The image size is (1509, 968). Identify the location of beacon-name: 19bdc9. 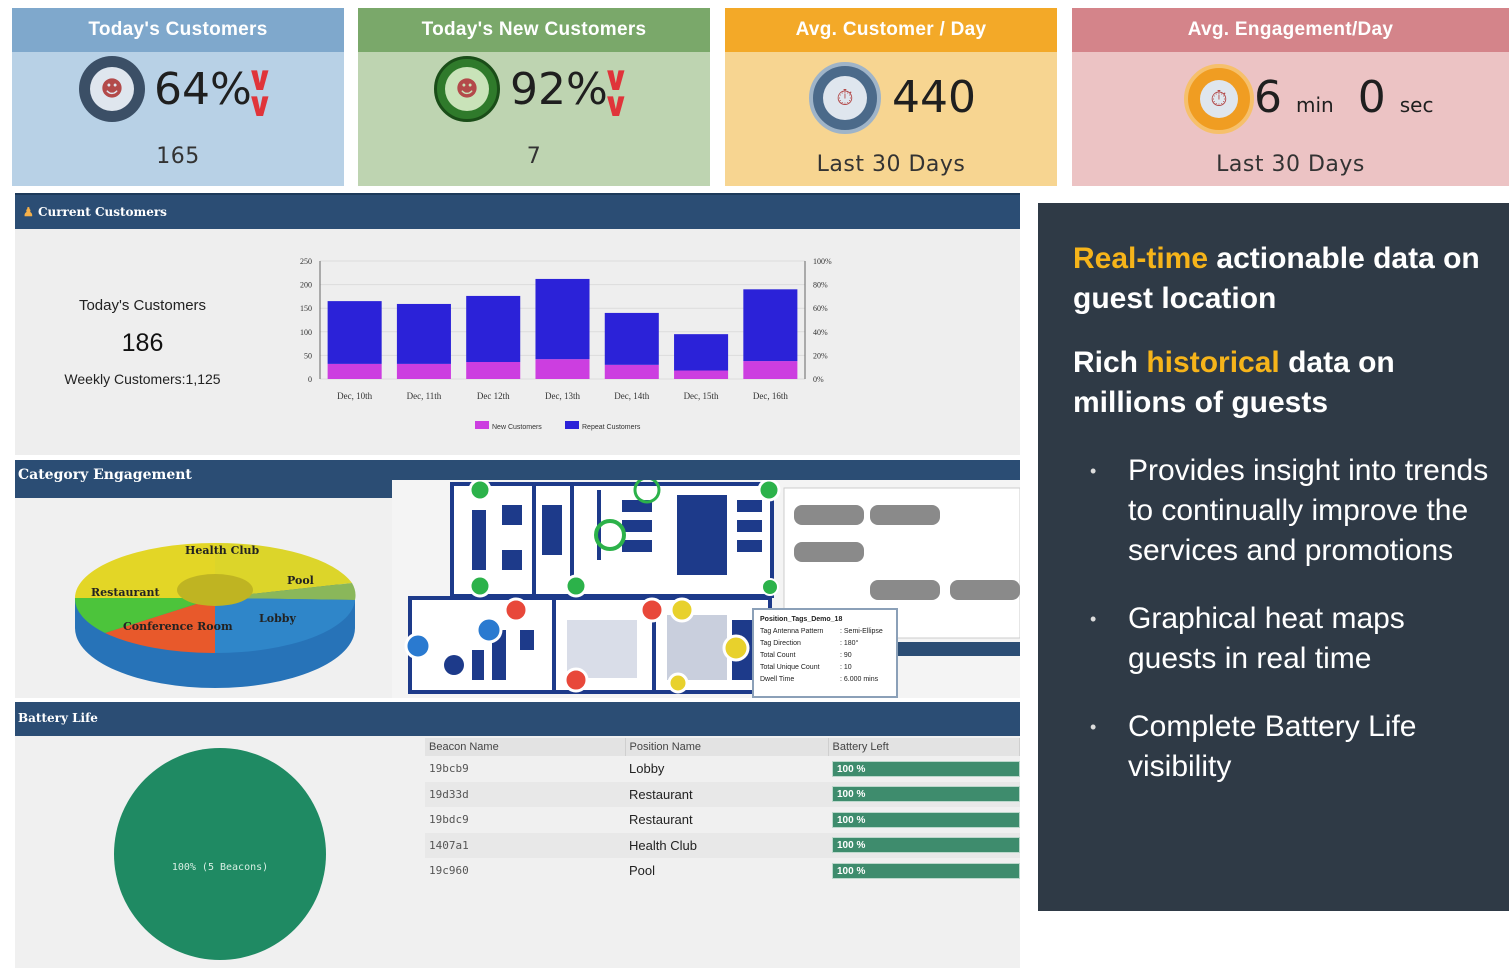
(449, 820).